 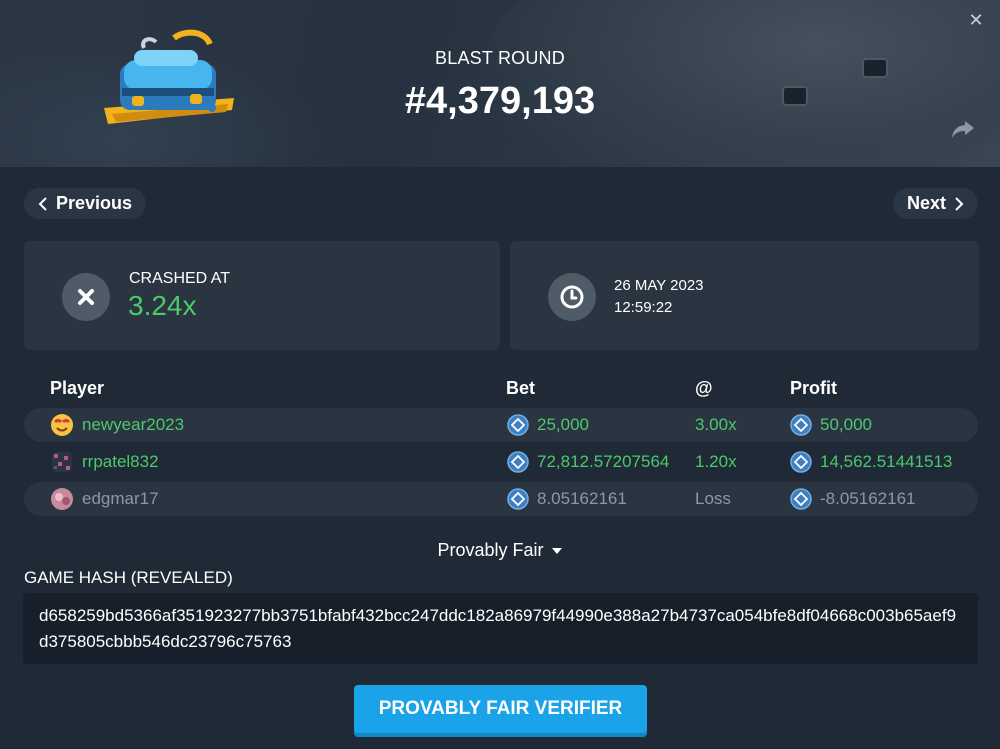 What do you see at coordinates (500, 101) in the screenshot?
I see `round-number: #4,379,193` at bounding box center [500, 101].